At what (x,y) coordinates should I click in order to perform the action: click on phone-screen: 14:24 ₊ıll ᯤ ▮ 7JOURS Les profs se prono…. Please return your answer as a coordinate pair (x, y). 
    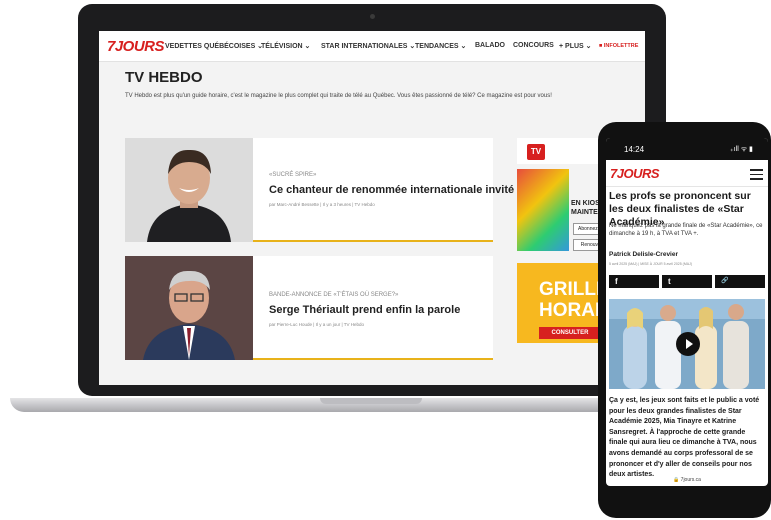
    Looking at the image, I should click on (687, 312).